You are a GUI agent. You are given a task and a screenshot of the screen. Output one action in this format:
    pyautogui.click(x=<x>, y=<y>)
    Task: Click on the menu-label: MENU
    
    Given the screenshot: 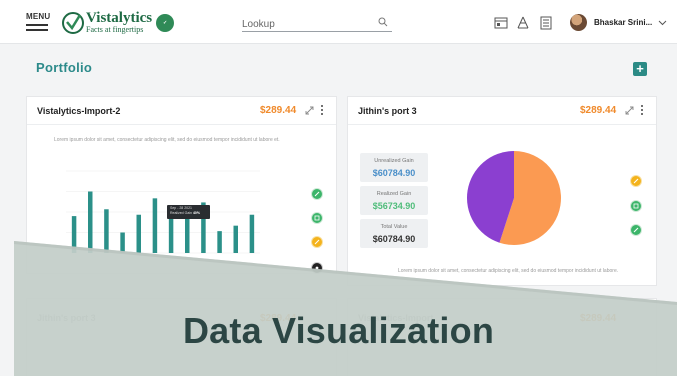 What is the action you would take?
    pyautogui.click(x=38, y=16)
    